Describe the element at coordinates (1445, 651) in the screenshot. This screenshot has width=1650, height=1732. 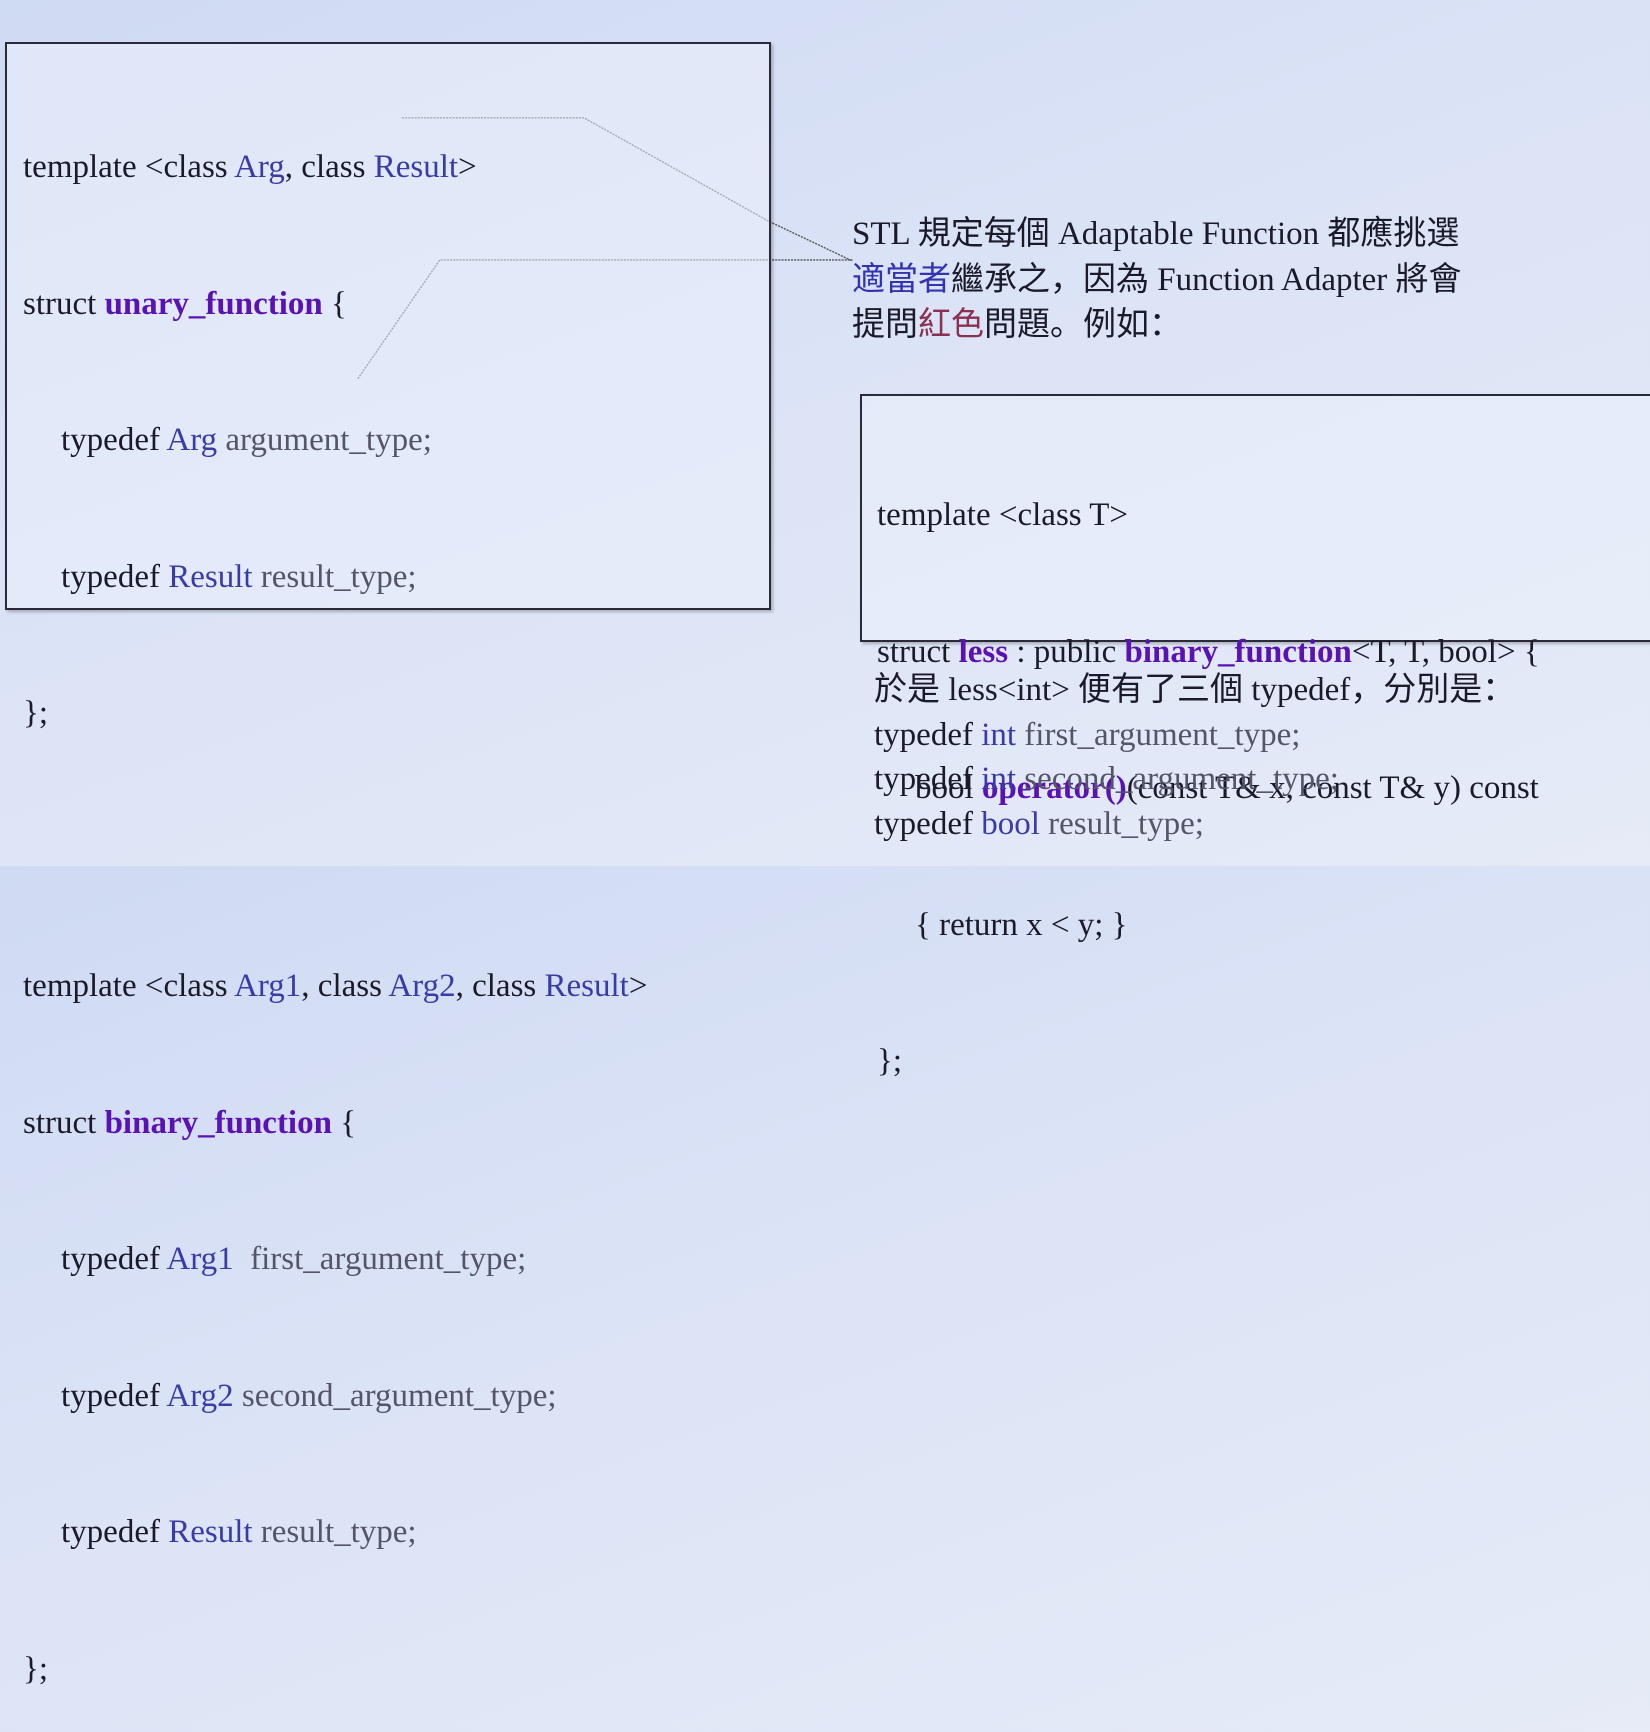
I see `code-text: <T, T, bool> {` at that location.